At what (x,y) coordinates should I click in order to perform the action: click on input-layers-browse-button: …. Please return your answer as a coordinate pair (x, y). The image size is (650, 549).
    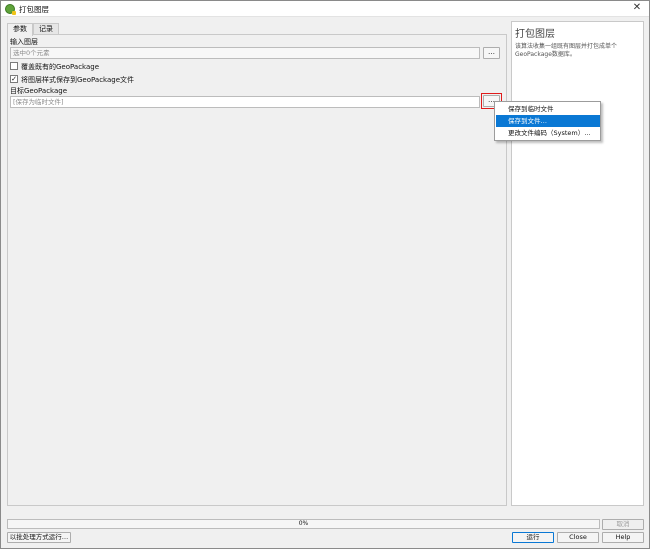
    Looking at the image, I should click on (491, 53).